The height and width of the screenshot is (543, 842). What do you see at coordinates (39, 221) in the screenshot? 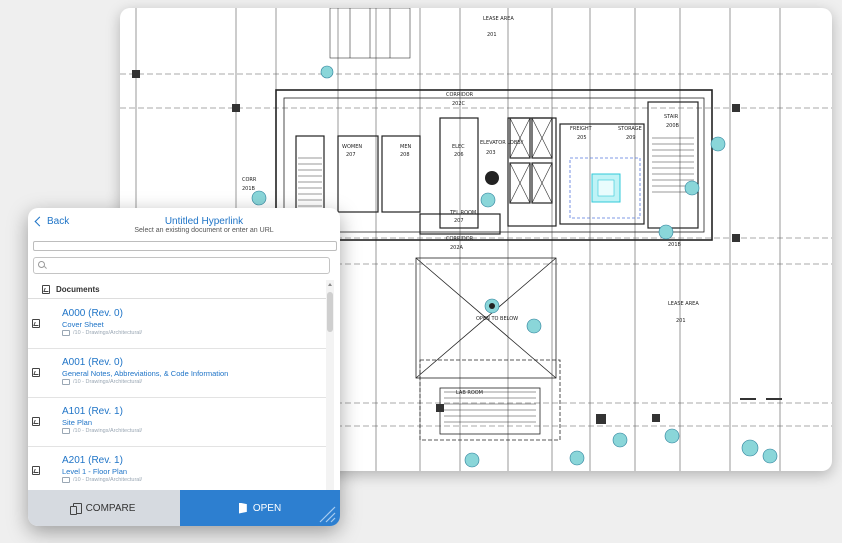
I see `chevron-left-icon` at bounding box center [39, 221].